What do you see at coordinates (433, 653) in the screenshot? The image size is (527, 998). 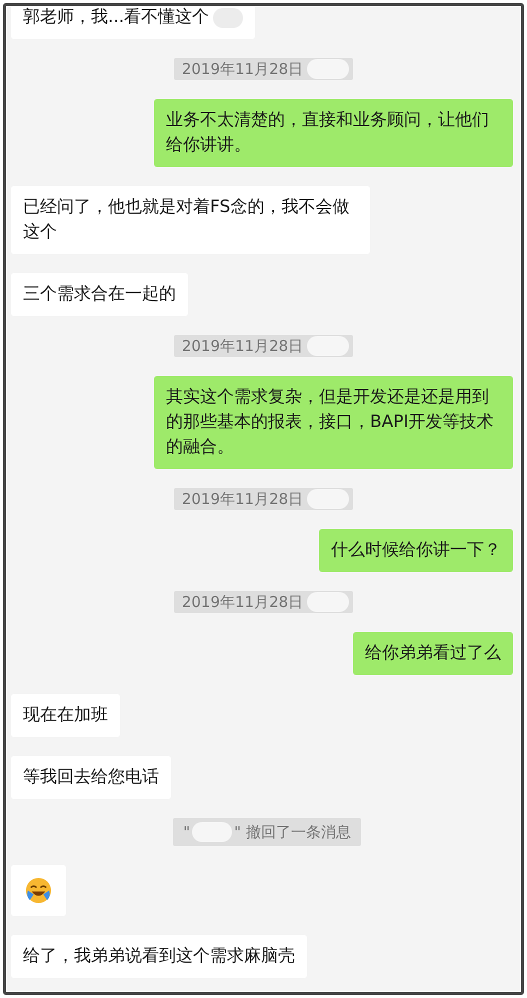 I see `sent-message: 给你弟弟看过了么` at bounding box center [433, 653].